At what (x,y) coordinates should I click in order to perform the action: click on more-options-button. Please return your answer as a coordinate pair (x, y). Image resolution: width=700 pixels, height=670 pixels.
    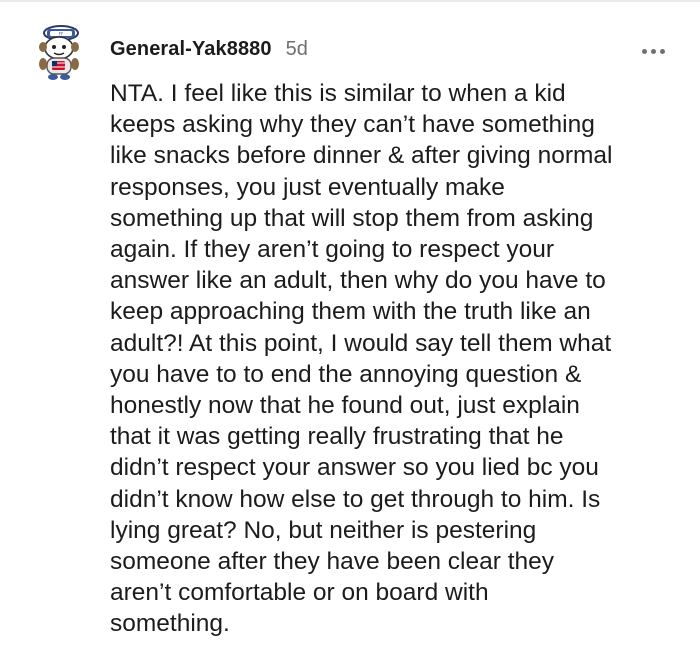
    Looking at the image, I should click on (653, 51).